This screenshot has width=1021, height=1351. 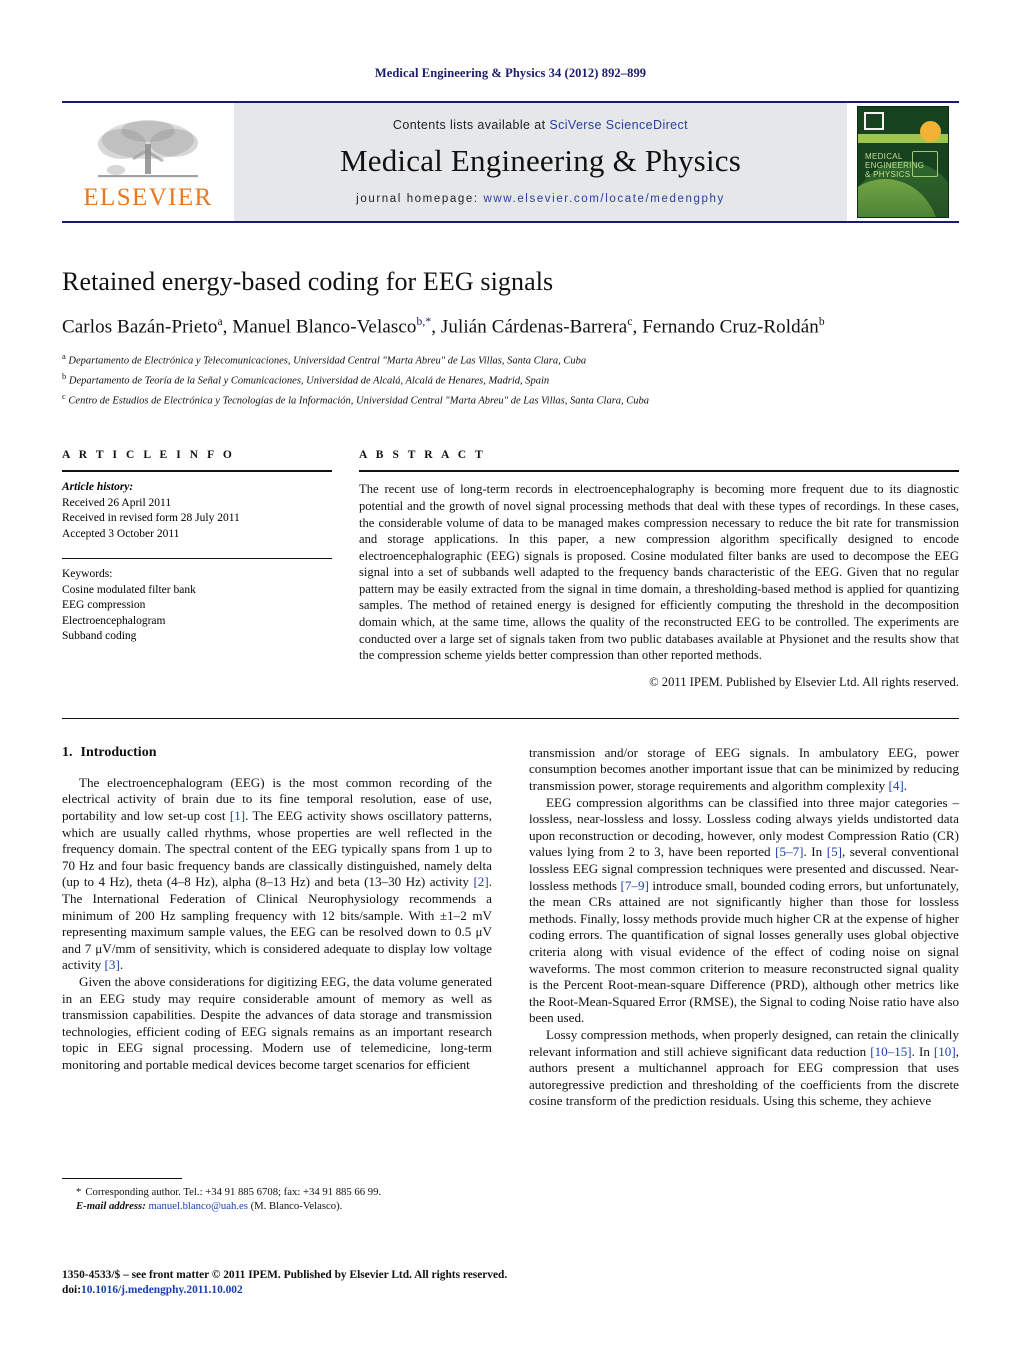 What do you see at coordinates (618, 125) in the screenshot?
I see `sciencedirect-link: SciVerse ScienceDirect` at bounding box center [618, 125].